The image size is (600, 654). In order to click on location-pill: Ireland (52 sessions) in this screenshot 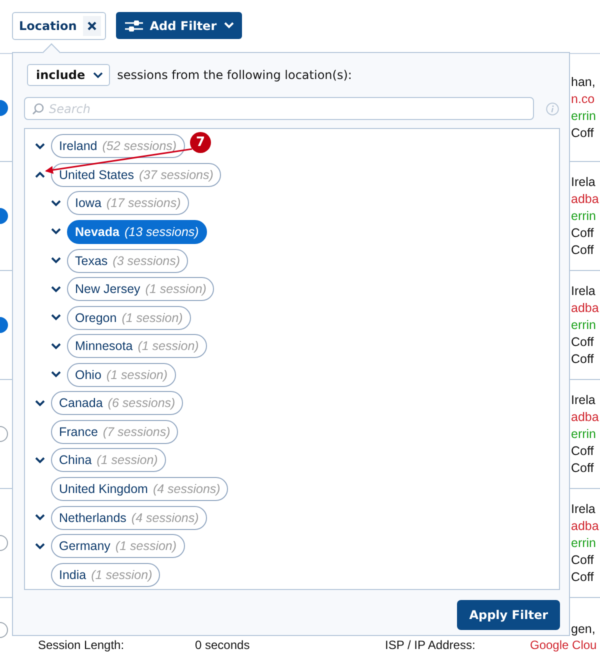, I will do `click(118, 146)`.